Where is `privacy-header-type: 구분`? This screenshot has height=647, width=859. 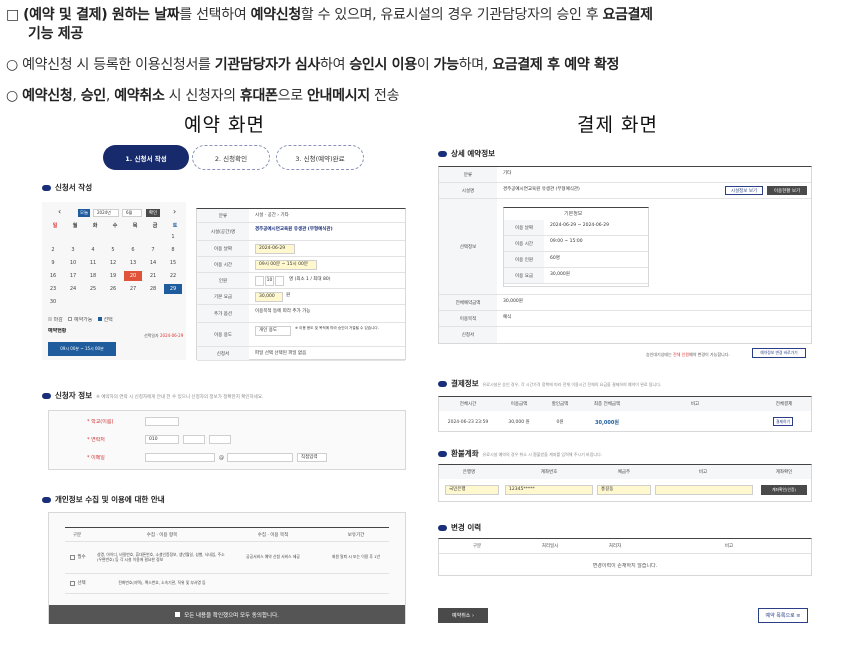 privacy-header-type: 구분 is located at coordinates (77, 535).